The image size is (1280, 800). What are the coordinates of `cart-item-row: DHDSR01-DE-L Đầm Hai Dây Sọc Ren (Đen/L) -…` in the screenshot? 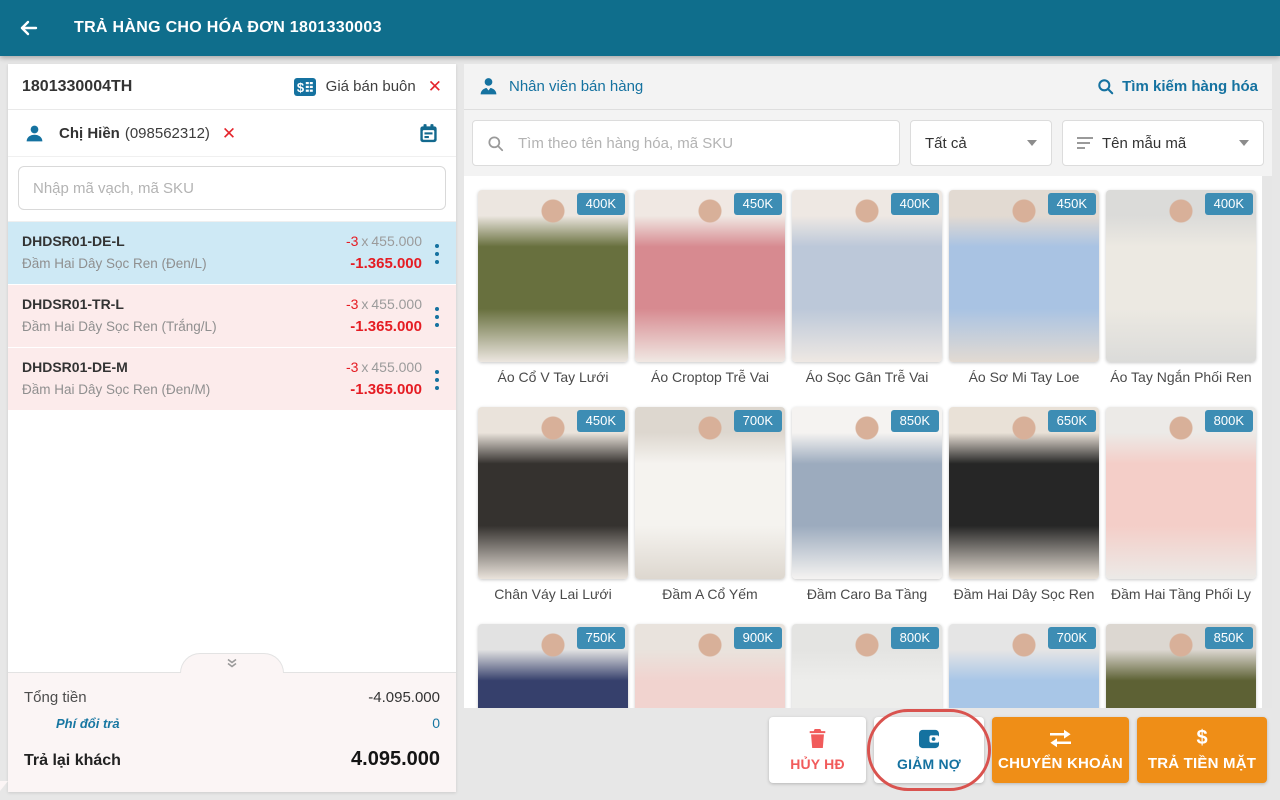 It's located at (232, 253).